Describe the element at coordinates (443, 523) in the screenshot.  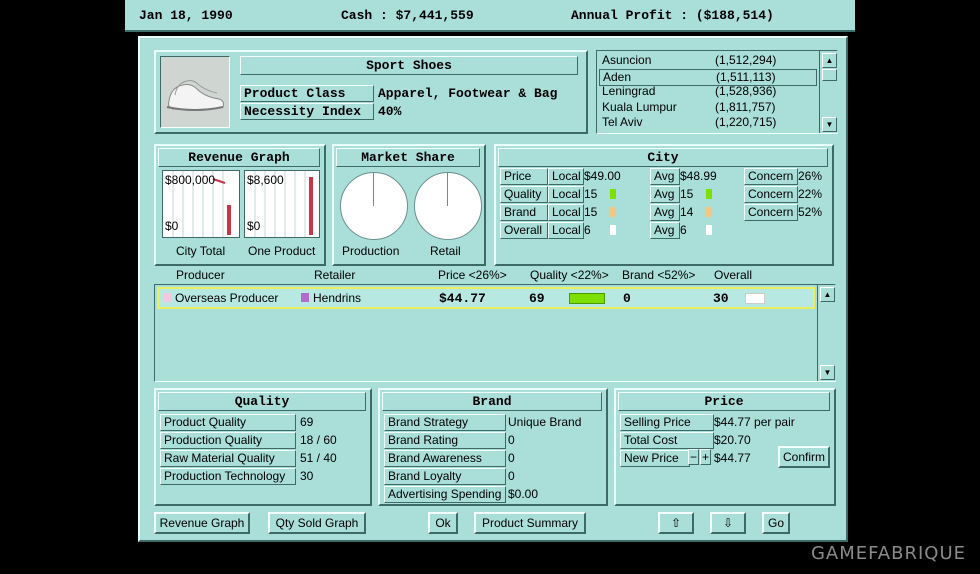
I see `ok-button: Ok` at that location.